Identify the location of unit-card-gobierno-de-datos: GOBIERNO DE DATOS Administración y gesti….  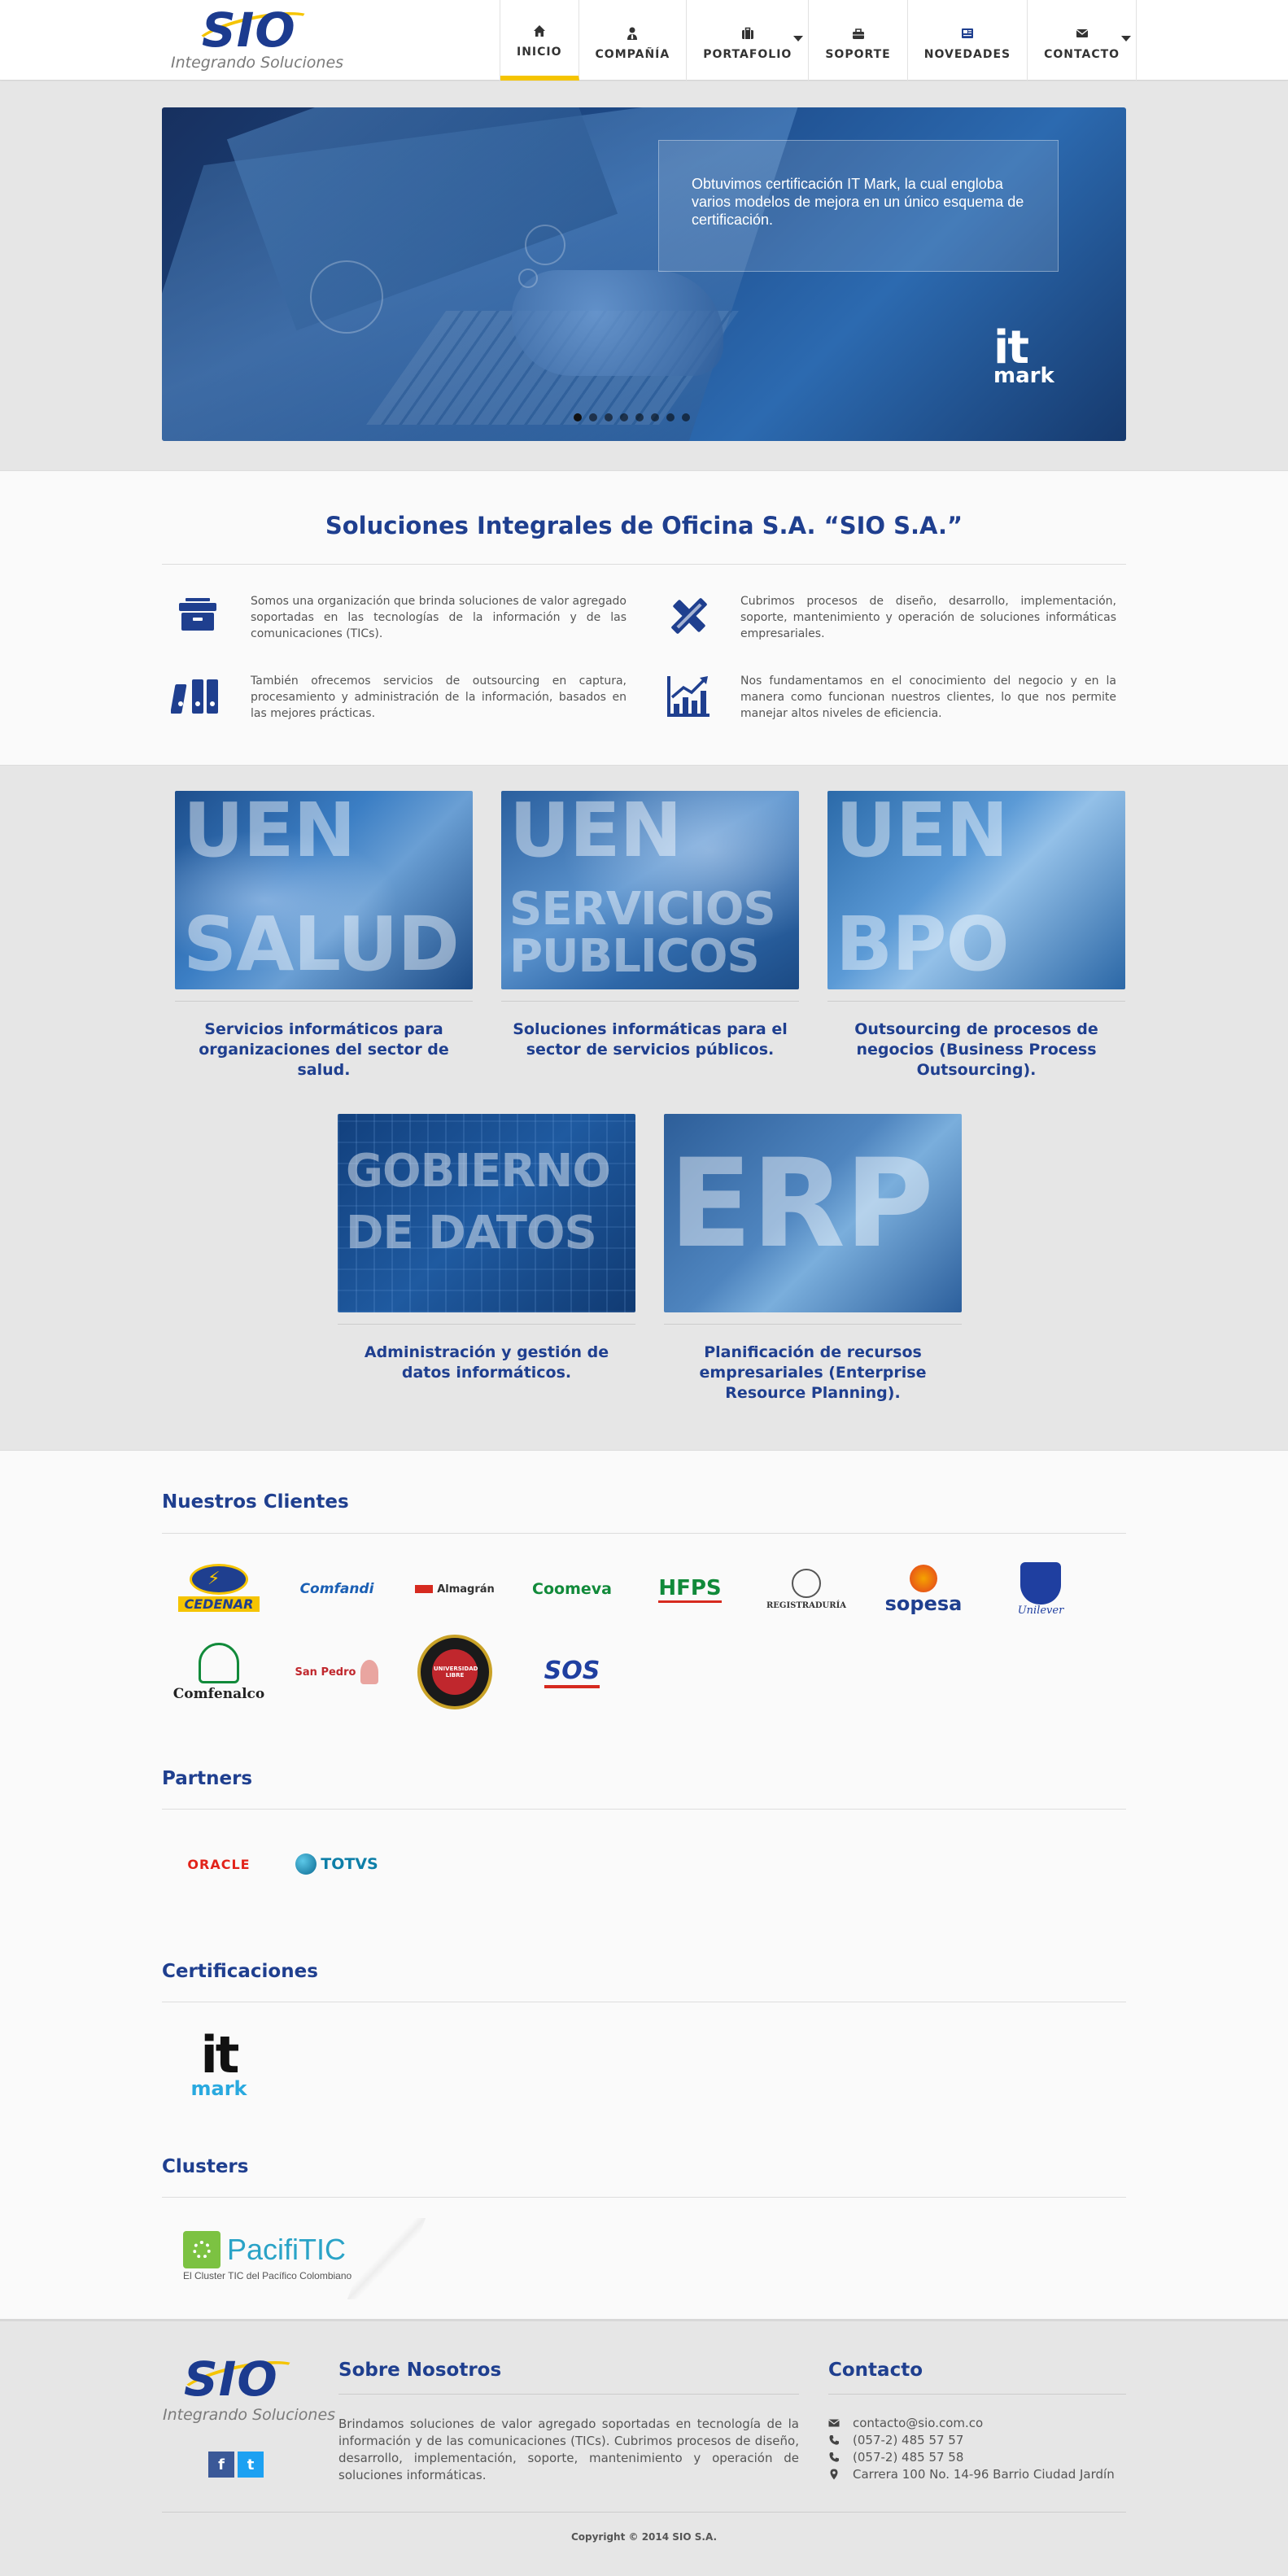
(486, 1248).